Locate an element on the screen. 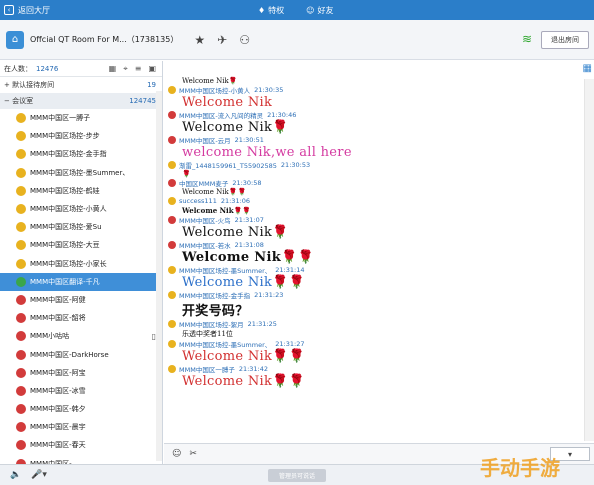 The width and height of the screenshot is (594, 485). chat-message: MMM中国区场控-墨Summer、 21:31:14 Welcome Nik🌹🌹 is located at coordinates (373, 277).